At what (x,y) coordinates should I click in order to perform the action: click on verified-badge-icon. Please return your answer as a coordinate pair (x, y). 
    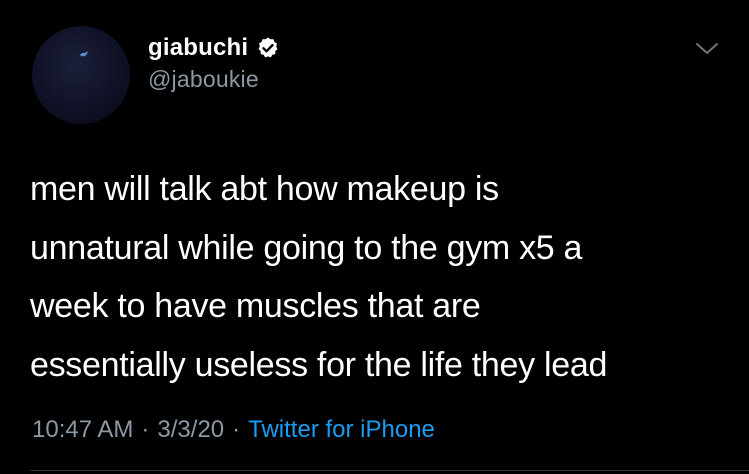
    Looking at the image, I should click on (268, 47).